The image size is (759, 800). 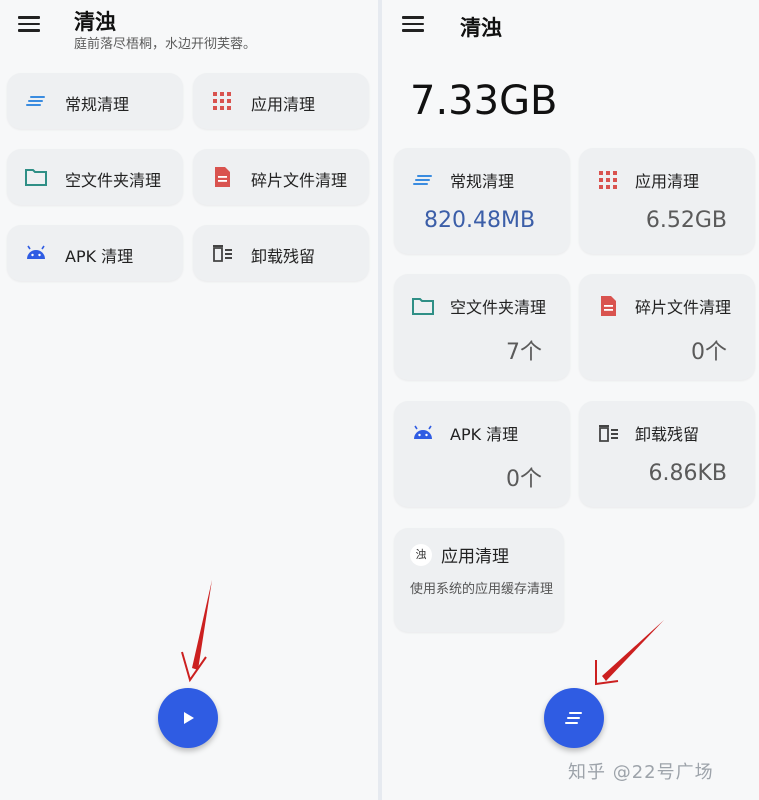 What do you see at coordinates (196, 631) in the screenshot?
I see `left-arrow-annotation` at bounding box center [196, 631].